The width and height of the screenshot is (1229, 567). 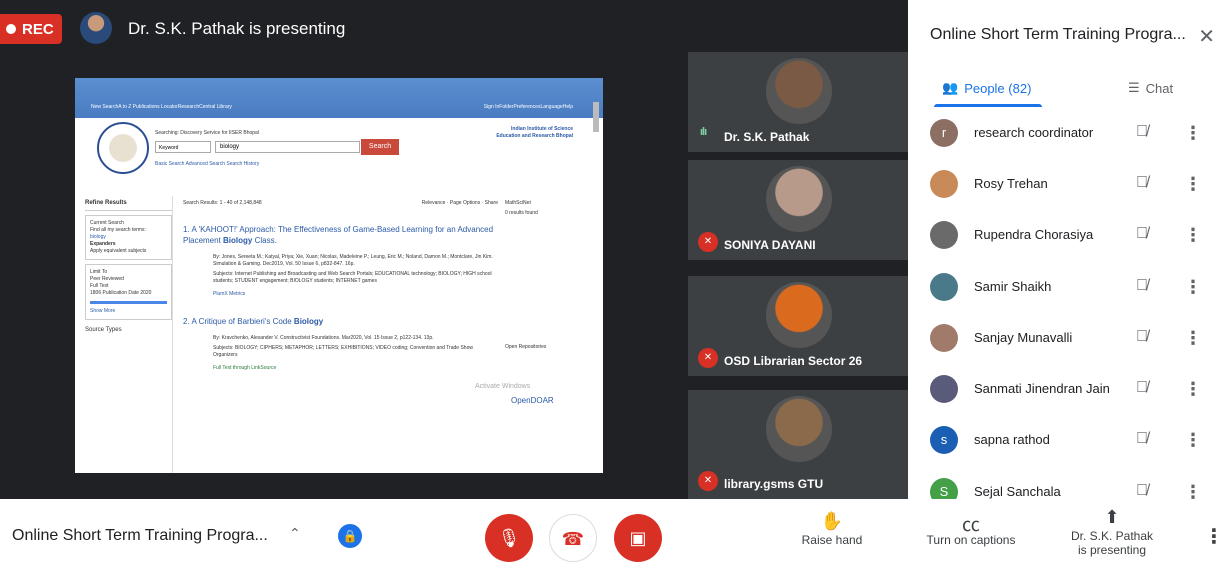 I want to click on participant-row: Sanmati Jinendran Jain 🎙̸ ⋮, so click(x=1068, y=388).